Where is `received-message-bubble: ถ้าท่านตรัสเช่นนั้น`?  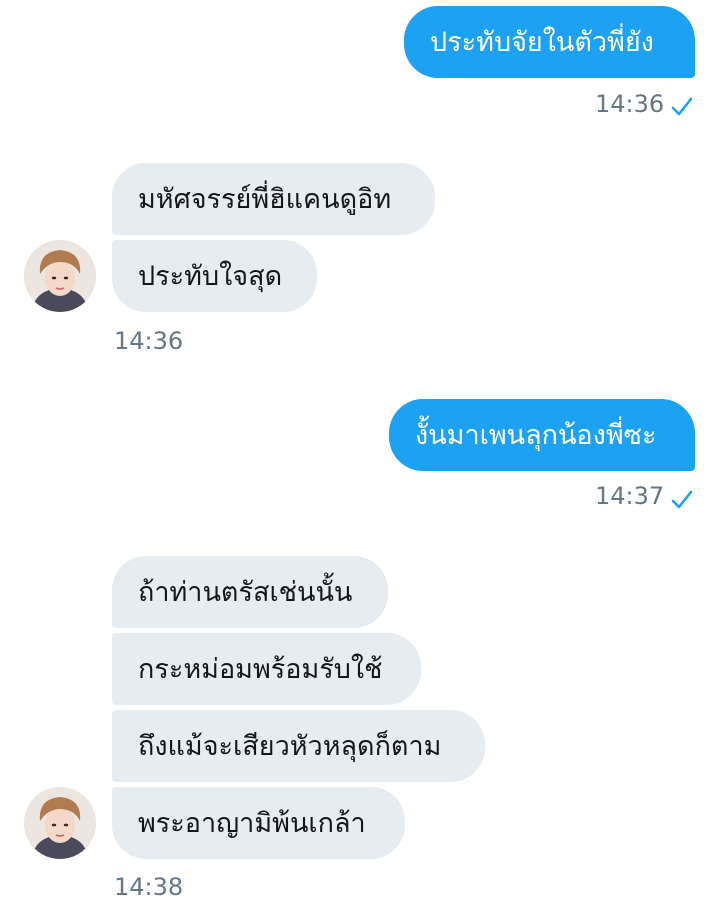
received-message-bubble: ถ้าท่านตรัสเช่นนั้น is located at coordinates (250, 592).